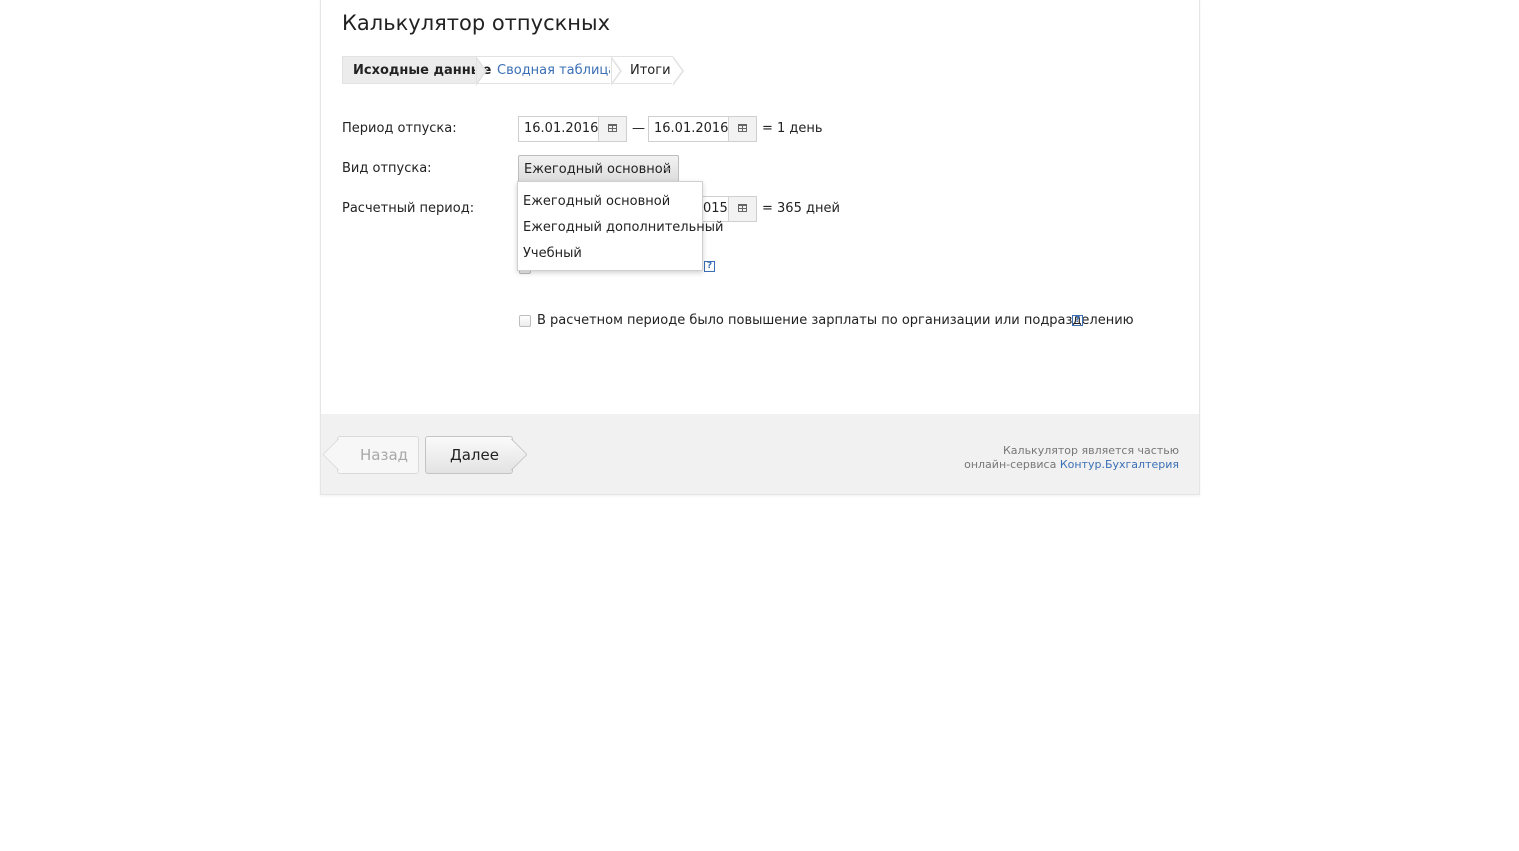 This screenshot has height=851, width=1519. What do you see at coordinates (691, 128) in the screenshot?
I see `vacation-to-value: 16.01.2016` at bounding box center [691, 128].